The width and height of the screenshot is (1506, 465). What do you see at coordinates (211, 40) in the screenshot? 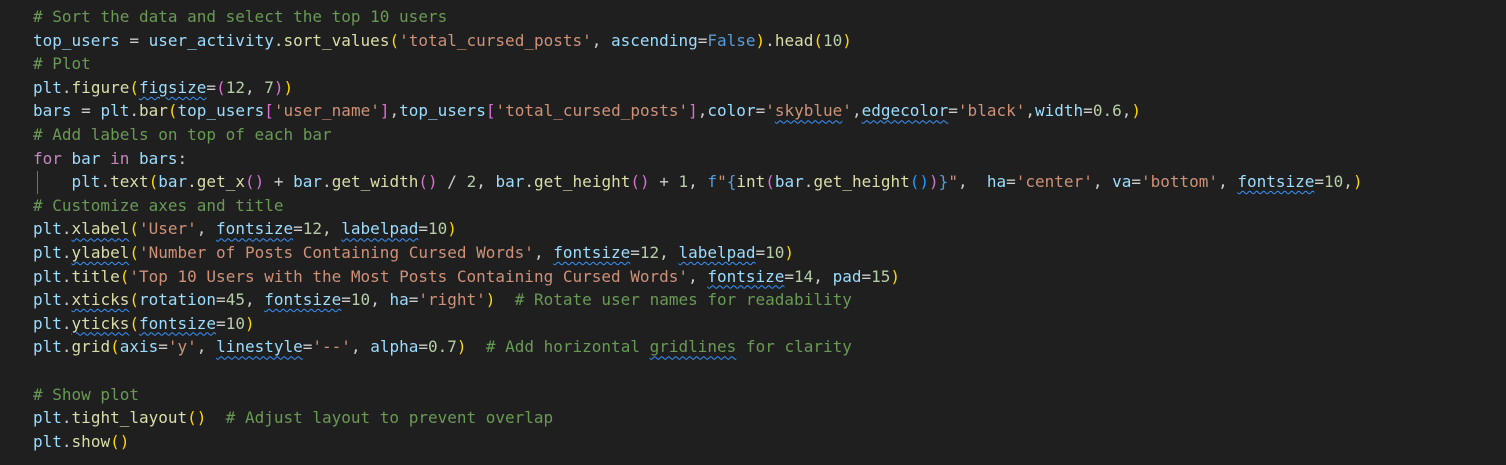
I see `code-token-var: user_activity` at bounding box center [211, 40].